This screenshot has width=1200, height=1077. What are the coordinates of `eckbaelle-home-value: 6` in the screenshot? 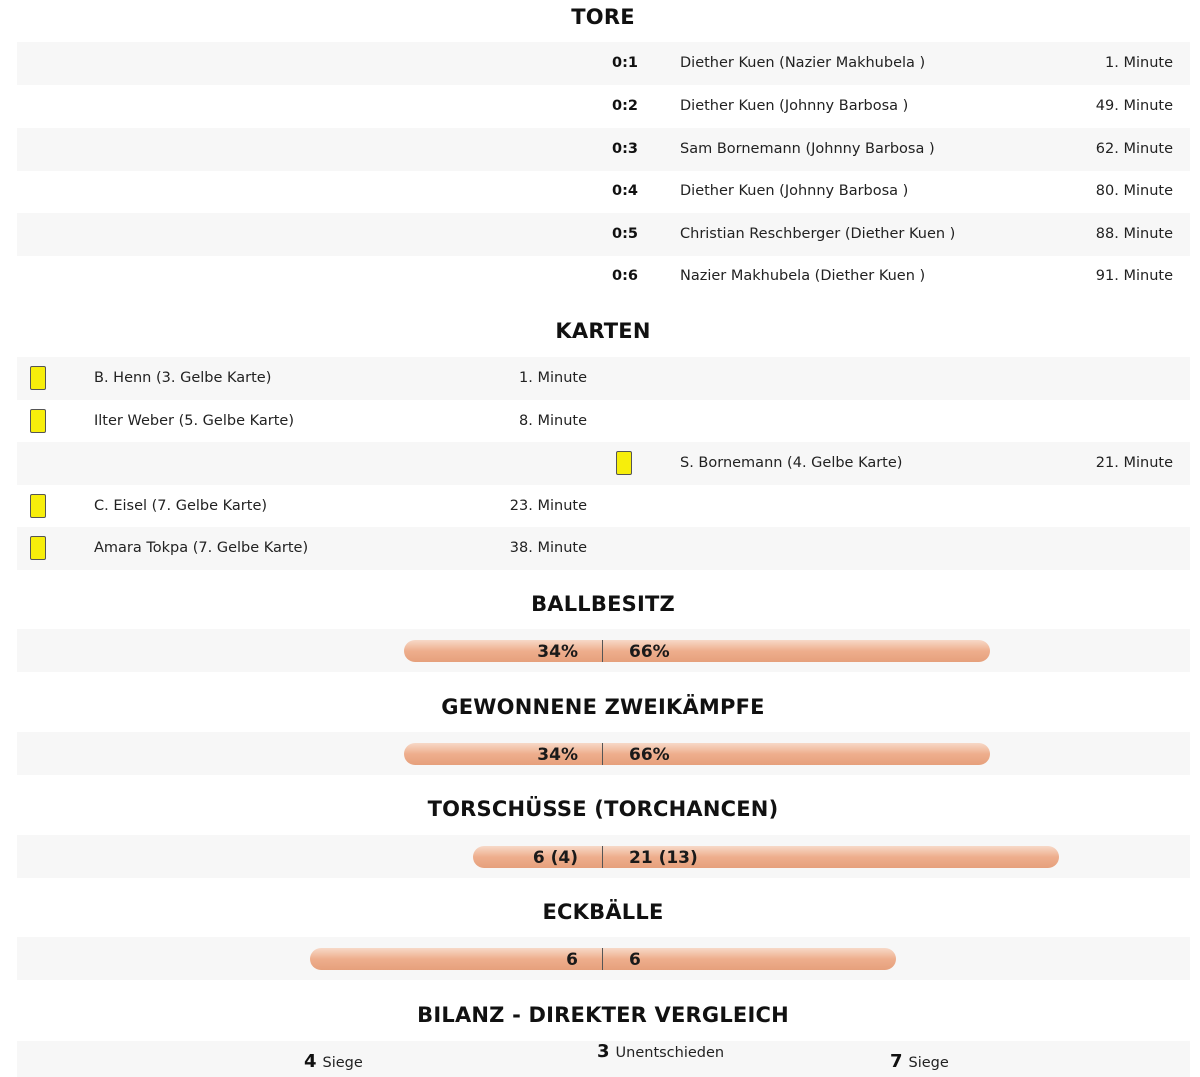 It's located at (572, 960).